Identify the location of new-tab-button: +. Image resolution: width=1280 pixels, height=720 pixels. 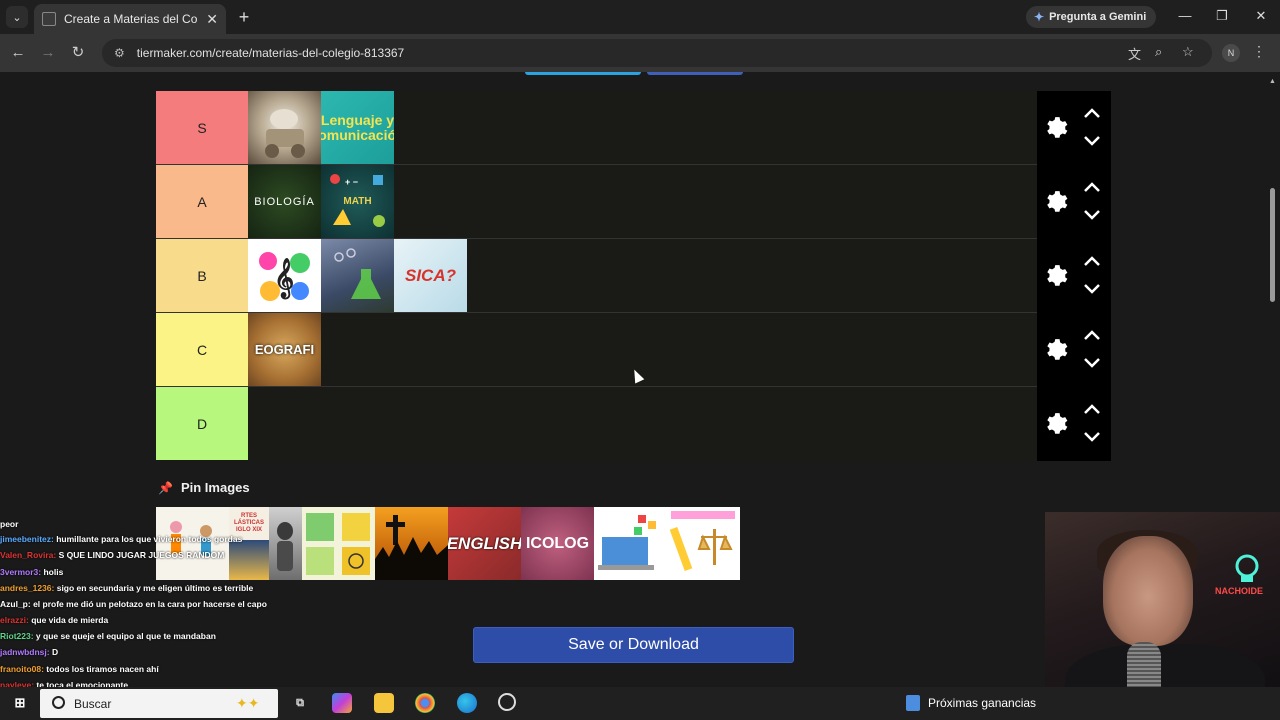
(244, 17).